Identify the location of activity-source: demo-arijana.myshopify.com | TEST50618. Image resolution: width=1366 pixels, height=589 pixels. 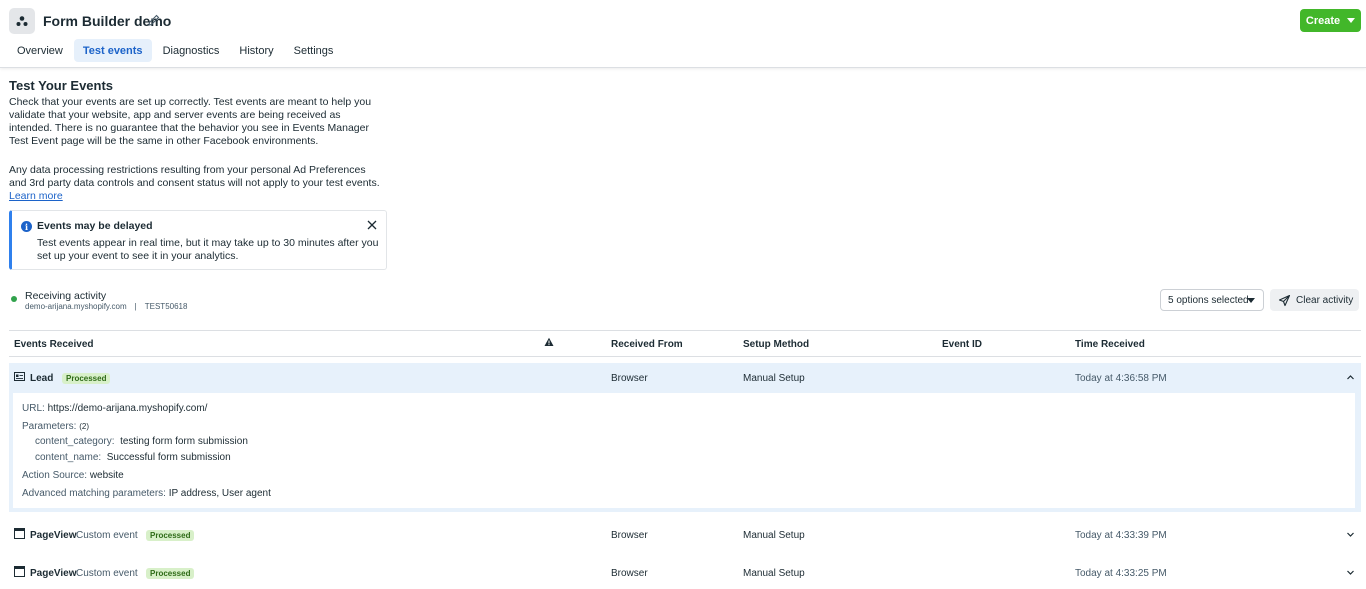
(106, 306).